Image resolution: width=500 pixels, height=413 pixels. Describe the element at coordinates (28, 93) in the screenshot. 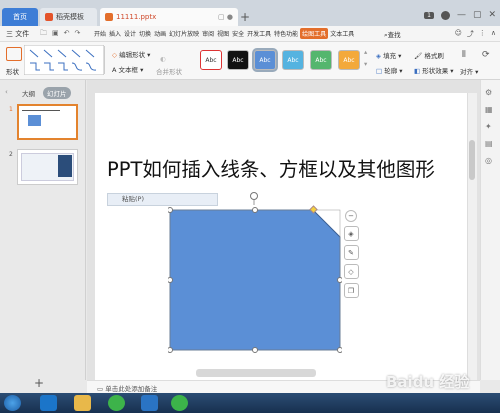

I see `tab-outline: 大纲` at that location.